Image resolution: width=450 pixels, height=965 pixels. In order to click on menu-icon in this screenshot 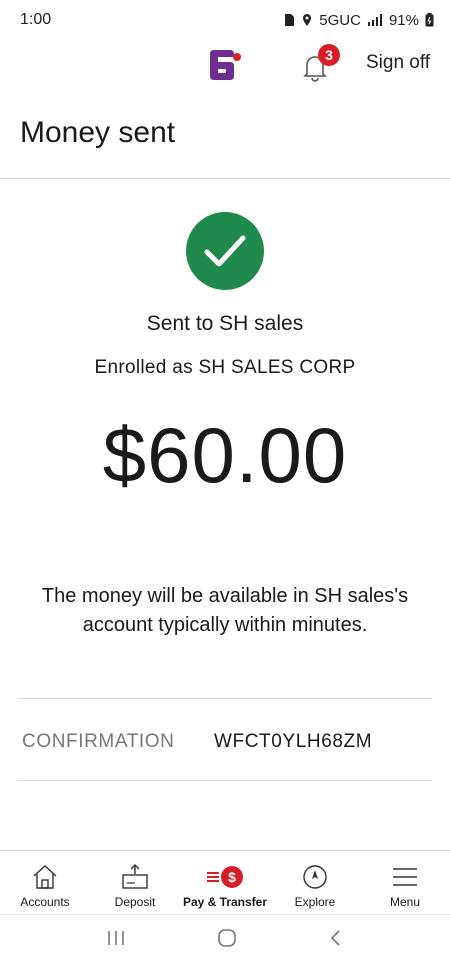, I will do `click(405, 877)`.